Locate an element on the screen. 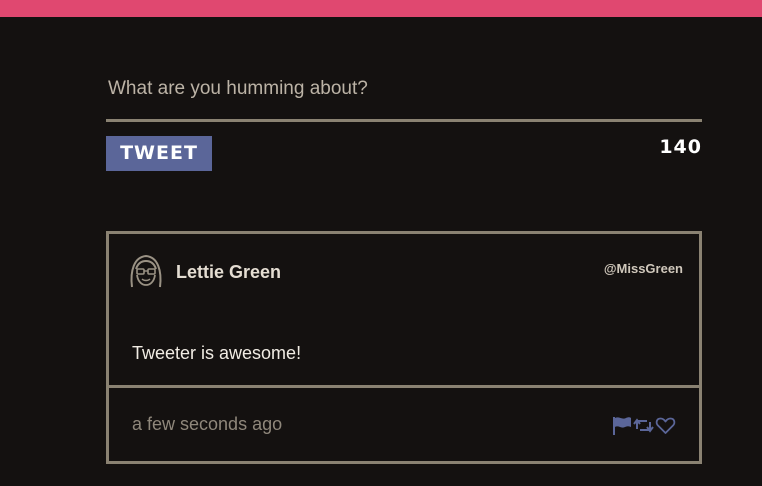 This screenshot has height=486, width=762. tweet-actions is located at coordinates (643, 425).